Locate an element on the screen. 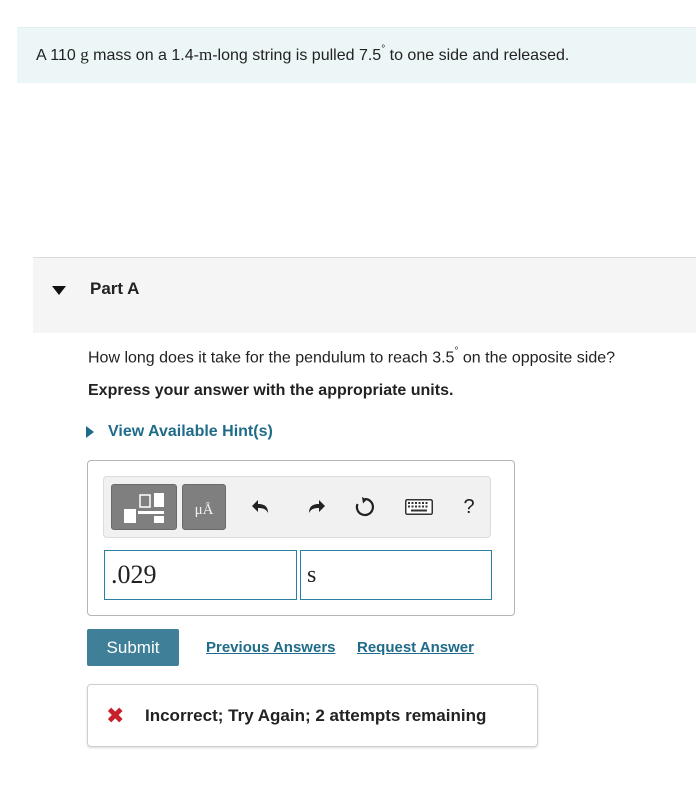  templates-button is located at coordinates (144, 507).